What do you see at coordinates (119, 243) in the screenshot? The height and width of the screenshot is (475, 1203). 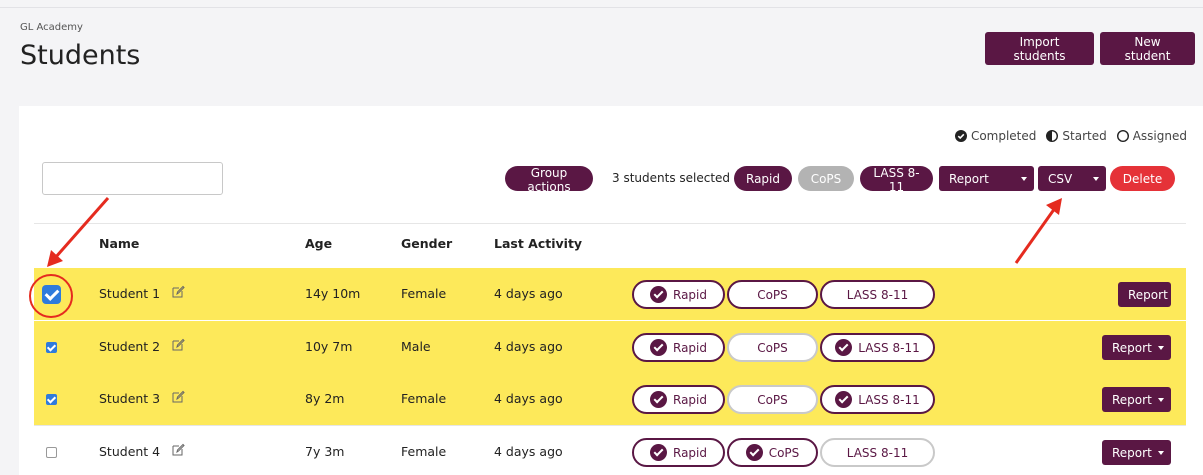 I see `column-header-name: Name` at bounding box center [119, 243].